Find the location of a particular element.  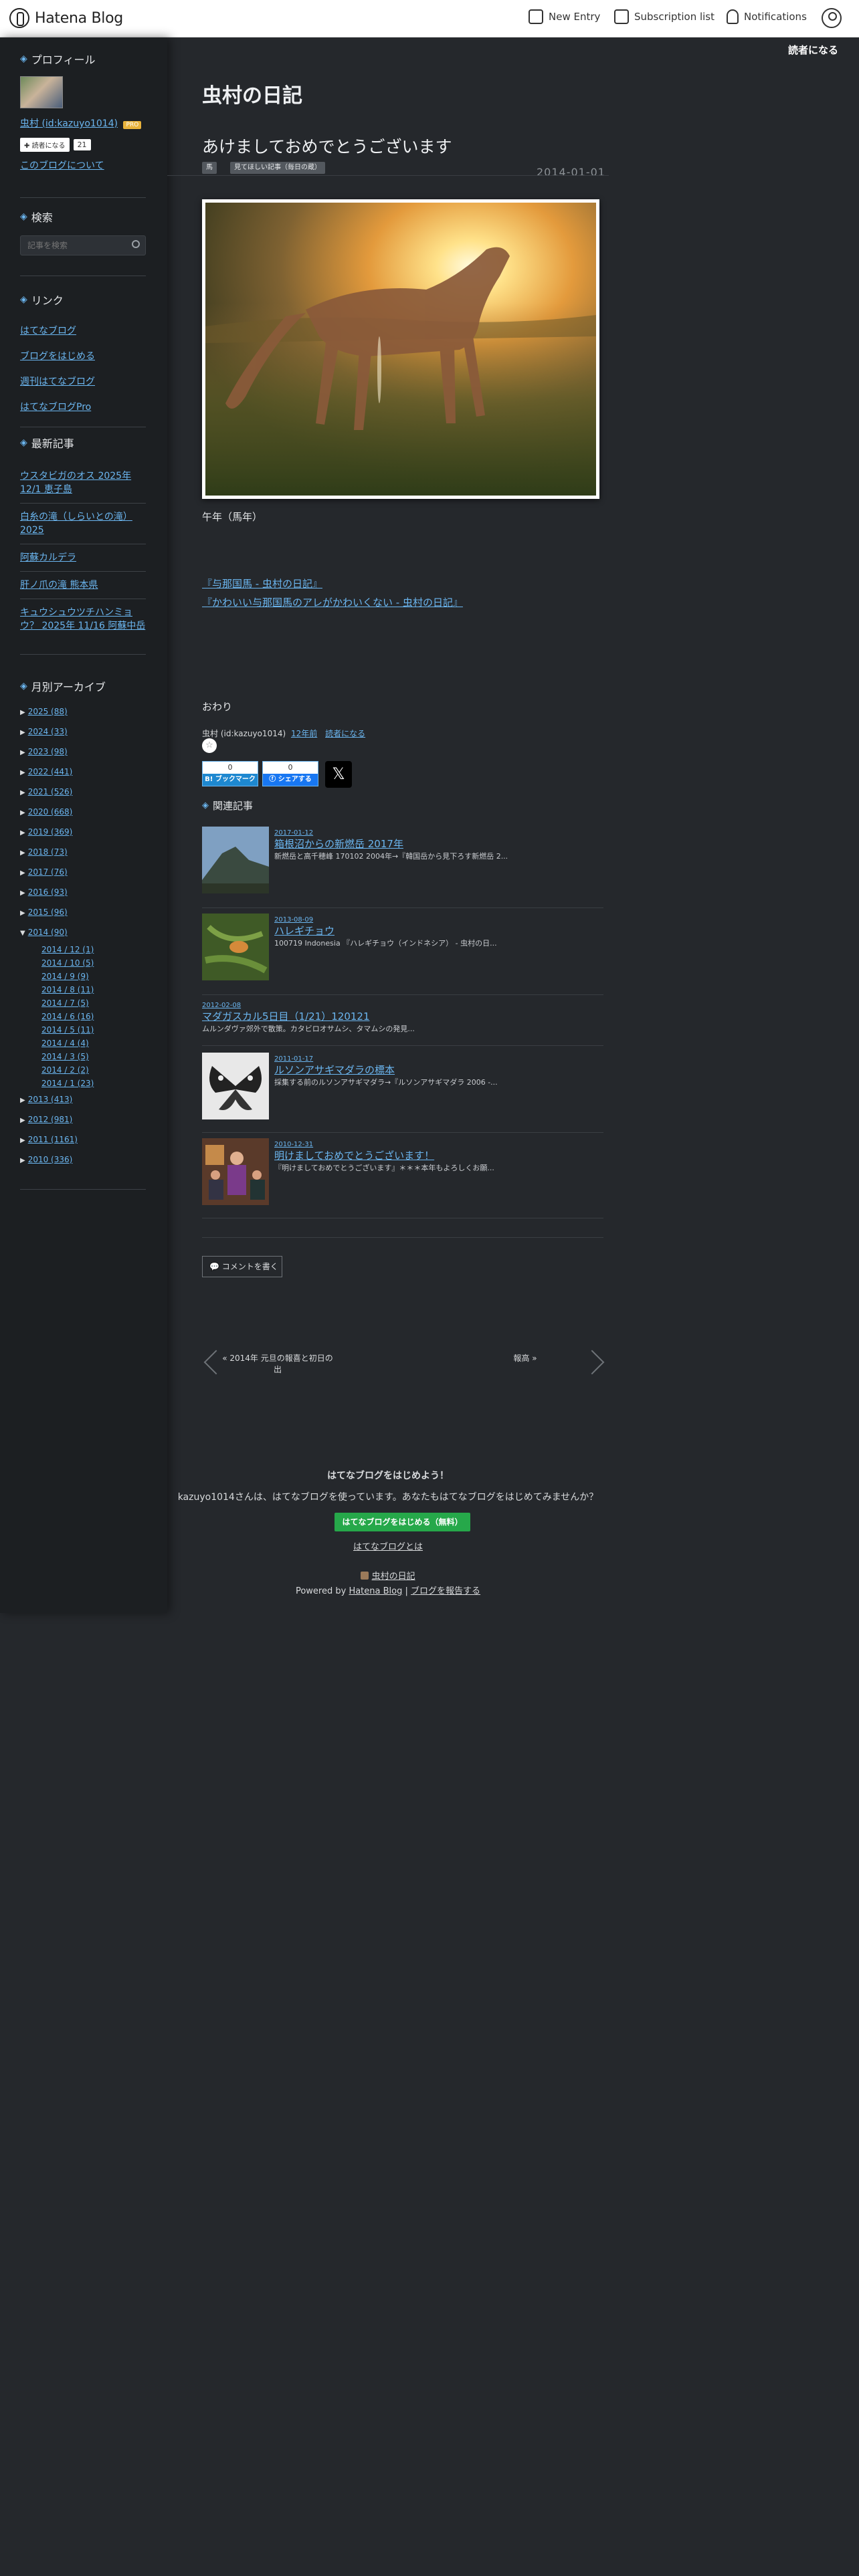

hatena-blog-logo: Hatena Blog is located at coordinates (66, 18).